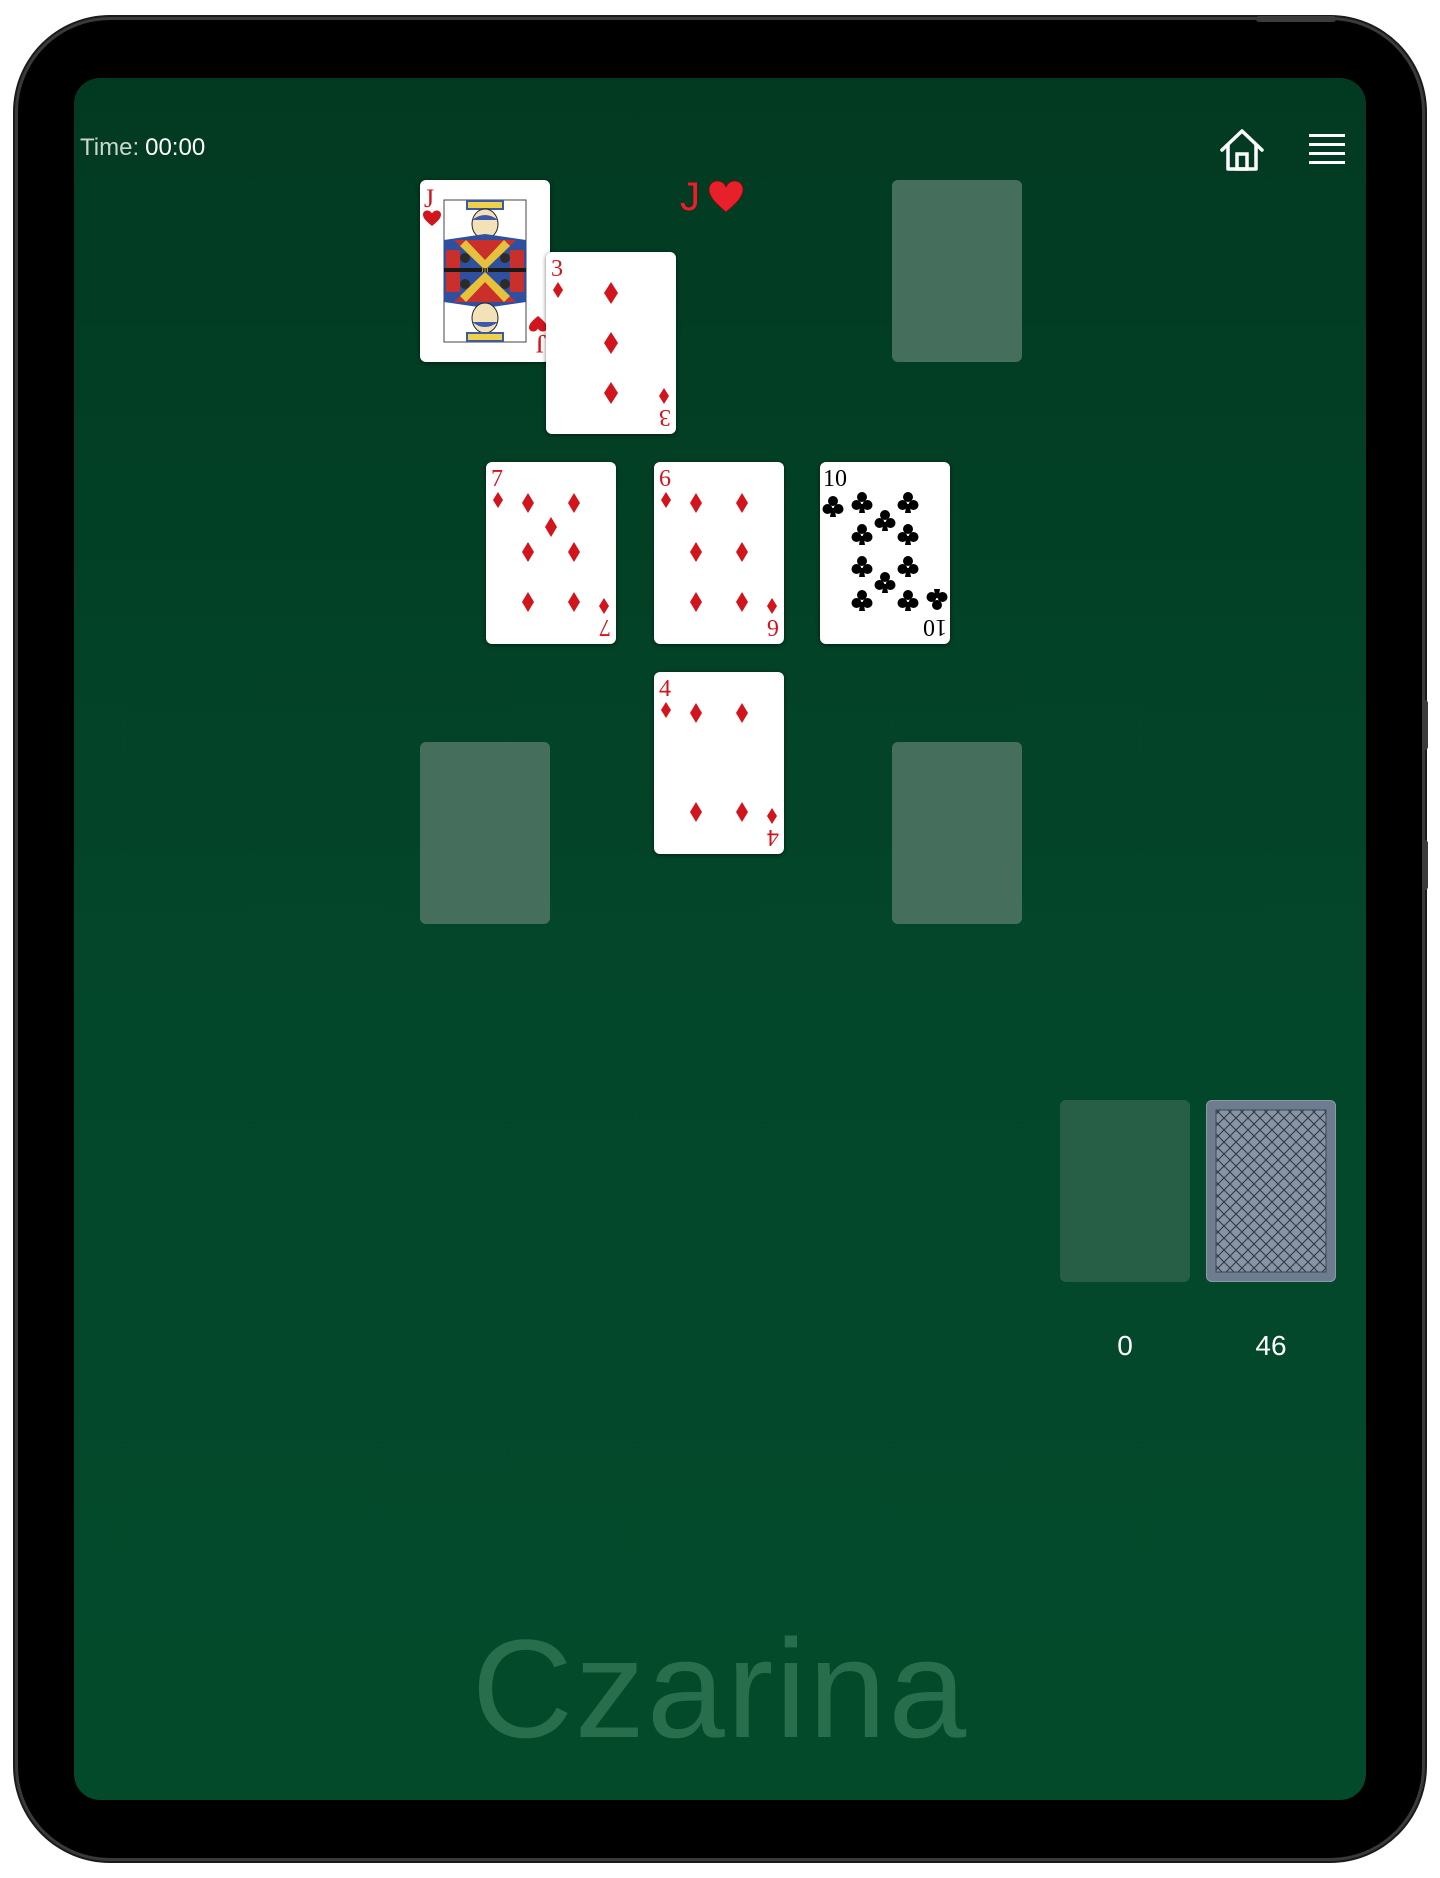 The height and width of the screenshot is (1878, 1440). I want to click on 10-of-clubs-face: 10 10, so click(885, 553).